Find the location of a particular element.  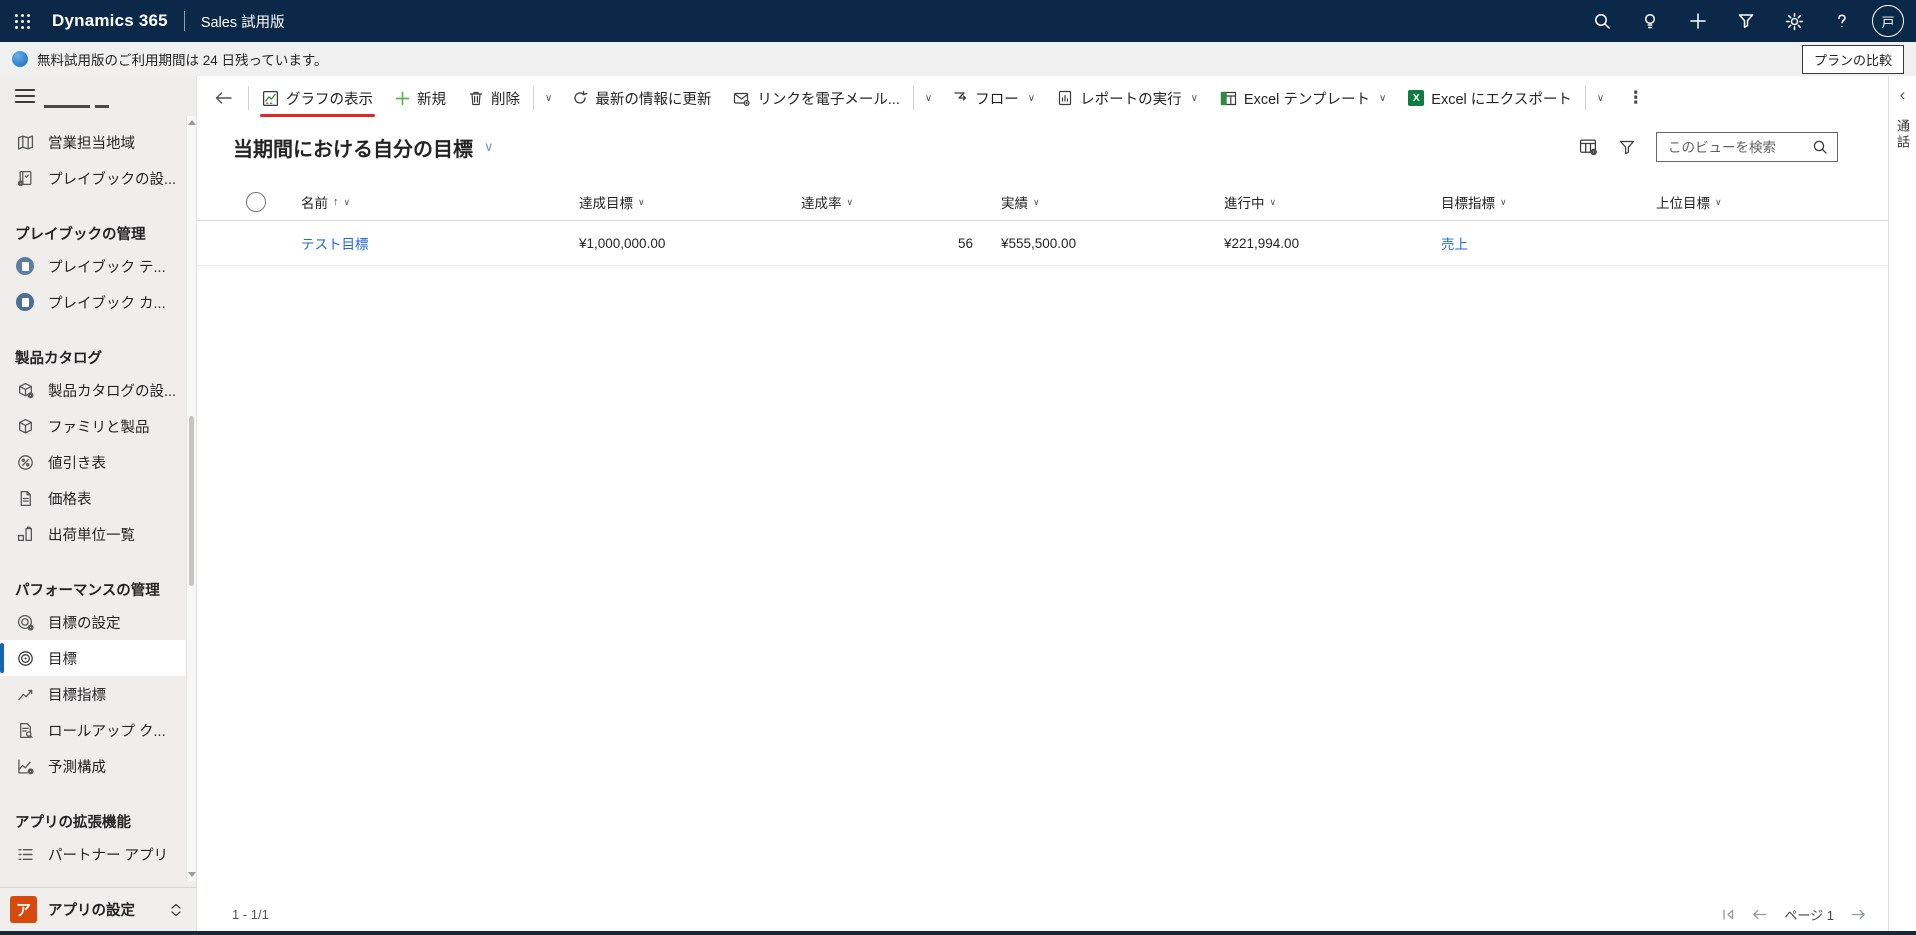

sidebar-item-label: ファミリと製品 is located at coordinates (99, 427).